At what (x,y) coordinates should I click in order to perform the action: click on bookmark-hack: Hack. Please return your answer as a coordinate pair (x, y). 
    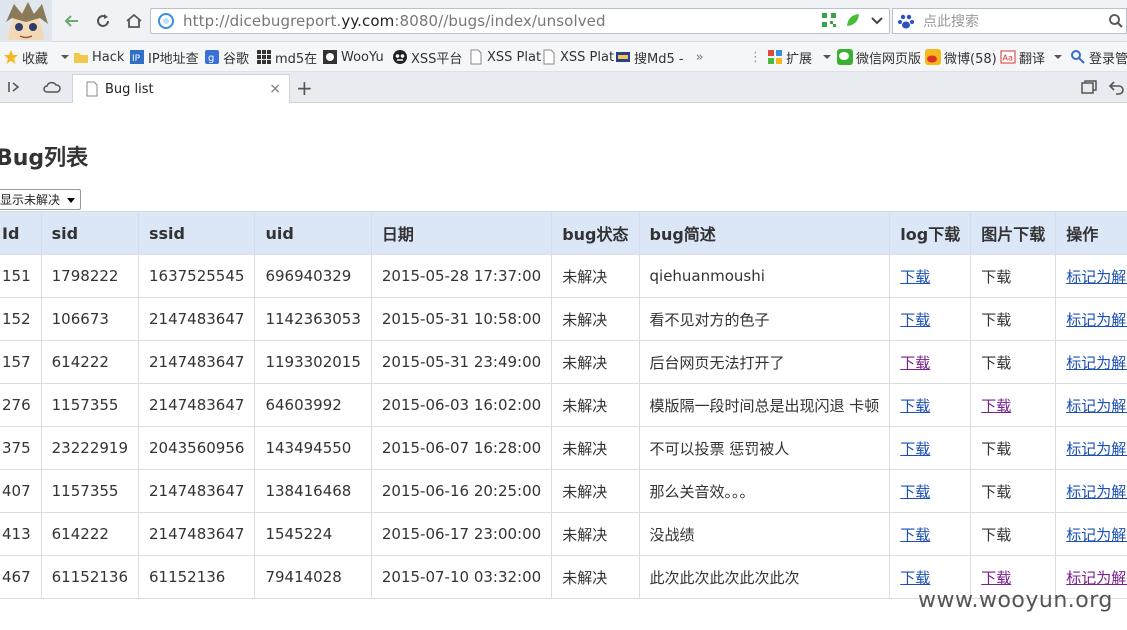
    Looking at the image, I should click on (98, 57).